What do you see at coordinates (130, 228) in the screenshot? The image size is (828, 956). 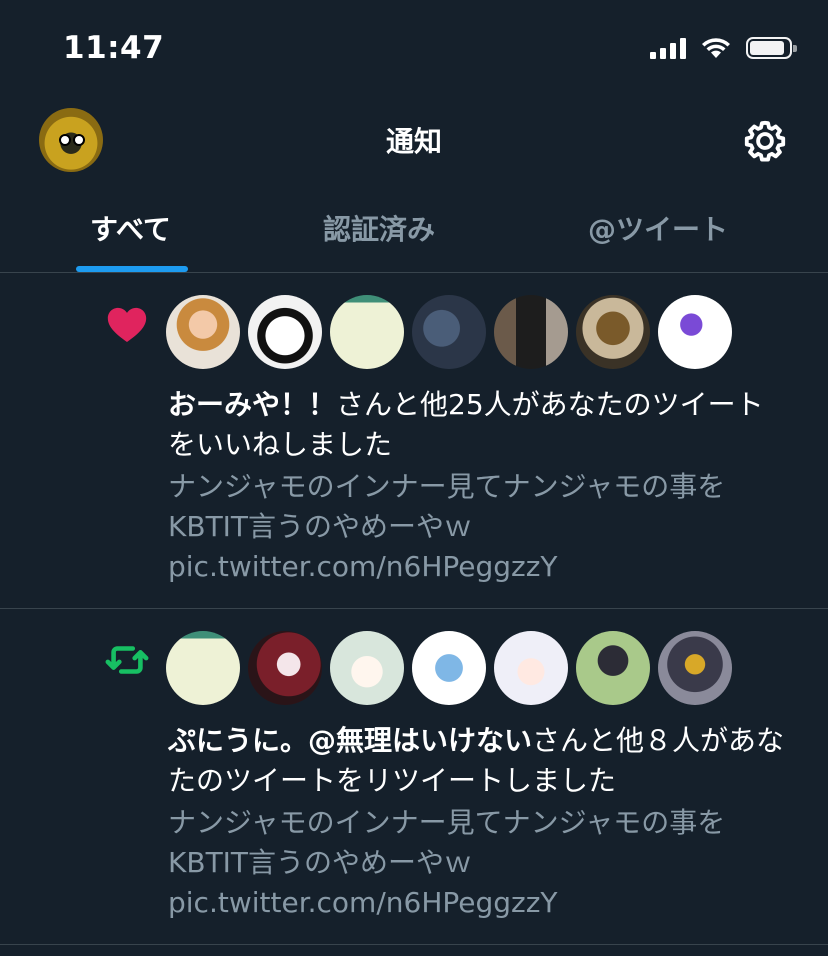 I see `tab-all: すべて` at bounding box center [130, 228].